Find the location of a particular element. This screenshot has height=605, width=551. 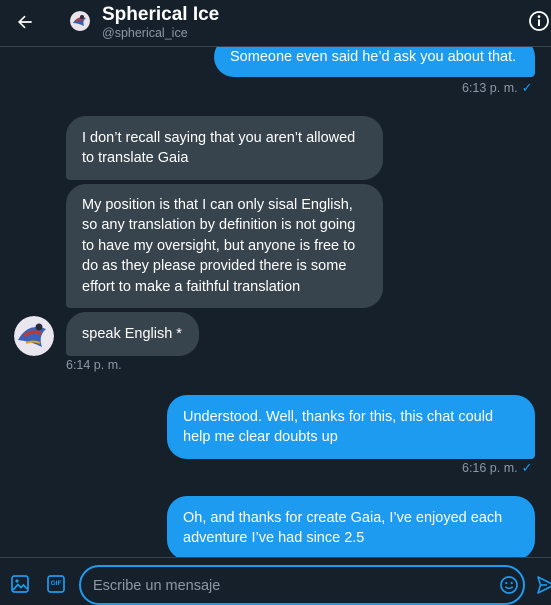

message-text: do as they please provided there is some is located at coordinates (214, 266).